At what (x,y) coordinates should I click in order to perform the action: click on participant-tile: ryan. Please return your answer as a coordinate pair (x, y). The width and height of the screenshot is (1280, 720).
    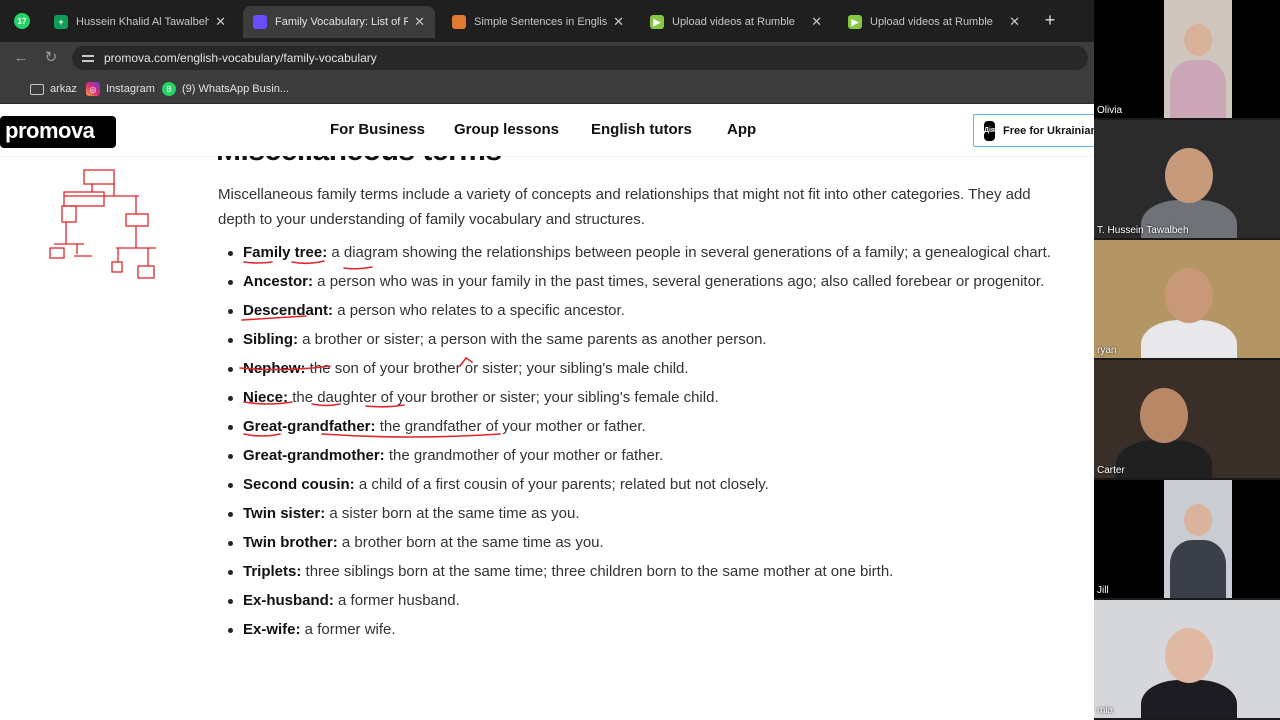
    Looking at the image, I should click on (1187, 299).